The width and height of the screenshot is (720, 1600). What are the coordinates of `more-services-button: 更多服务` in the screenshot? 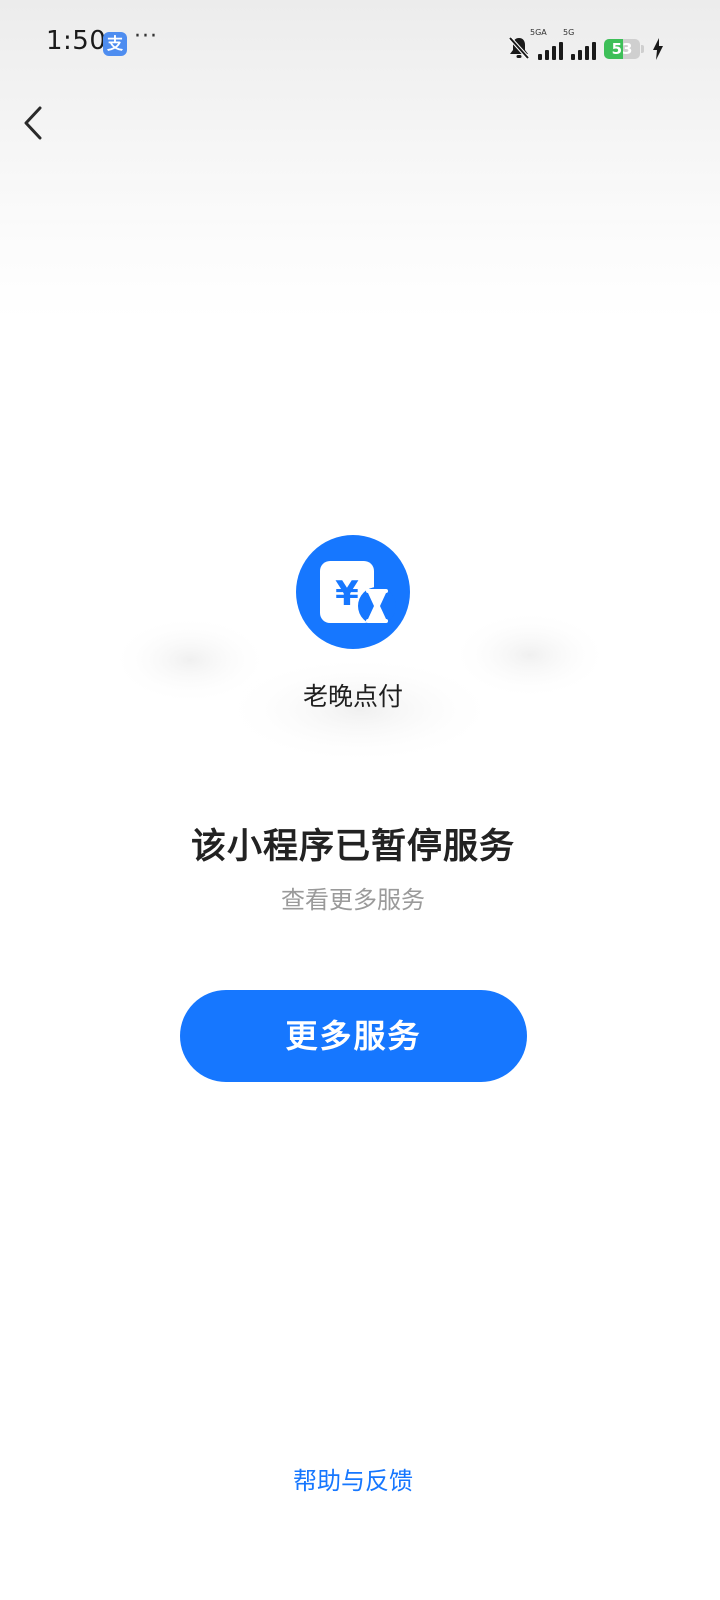 It's located at (353, 1036).